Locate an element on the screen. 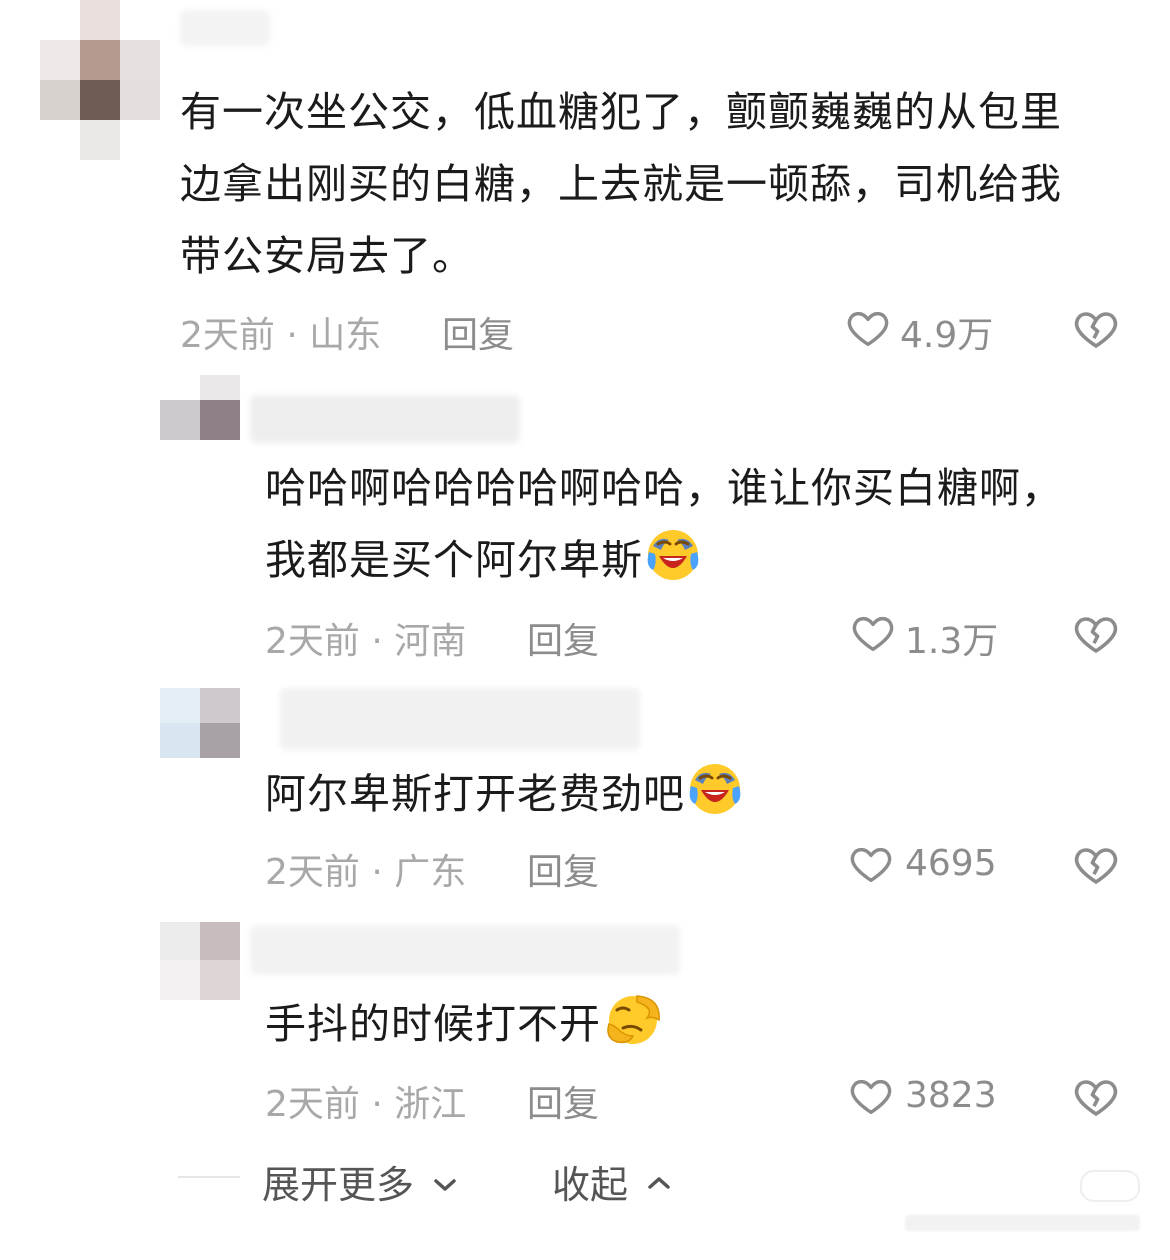 This screenshot has height=1260, width=1170. like-count: 1.3万 is located at coordinates (952, 641).